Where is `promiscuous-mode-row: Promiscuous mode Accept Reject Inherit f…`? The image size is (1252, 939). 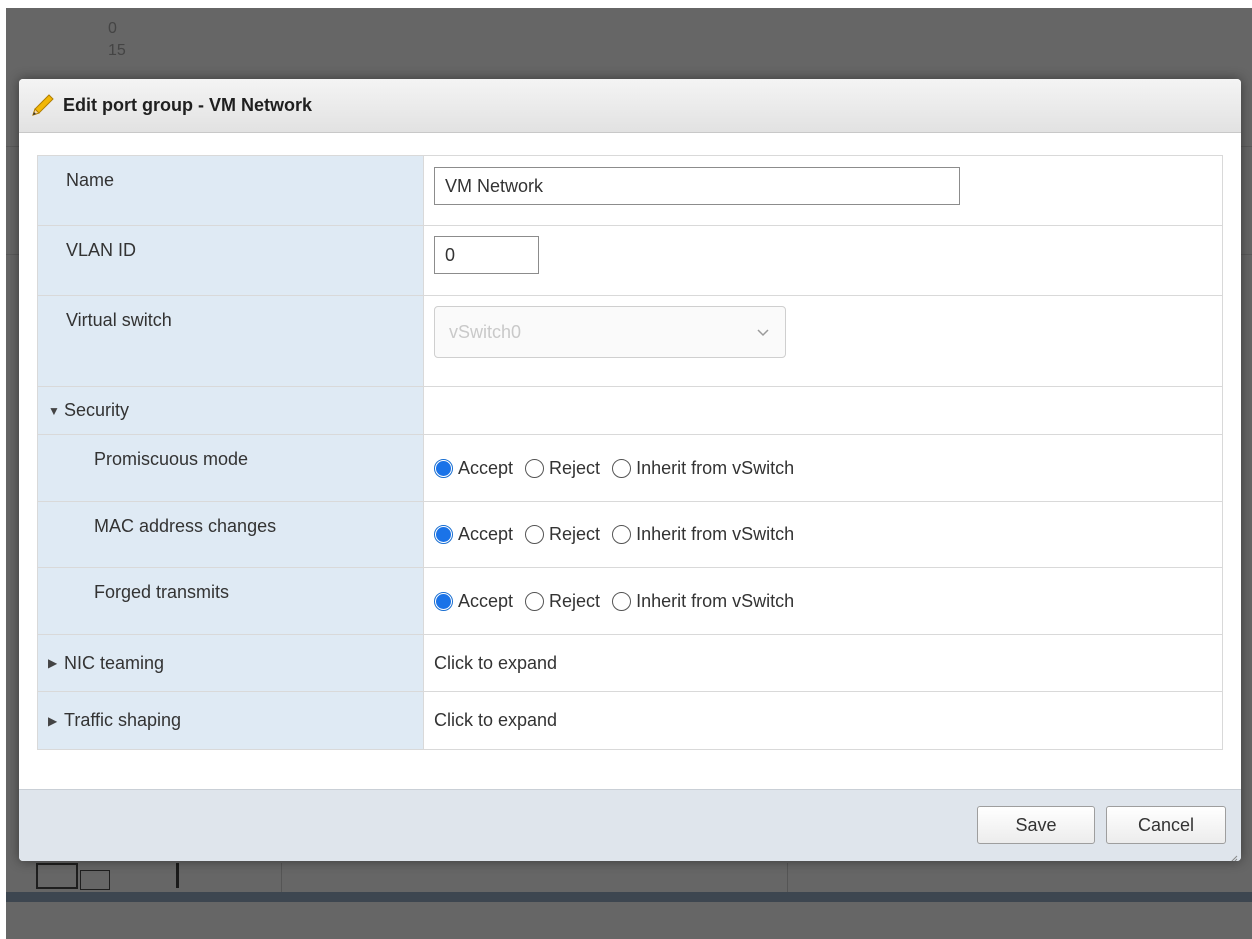
promiscuous-mode-row: Promiscuous mode Accept Reject Inherit f… is located at coordinates (630, 468).